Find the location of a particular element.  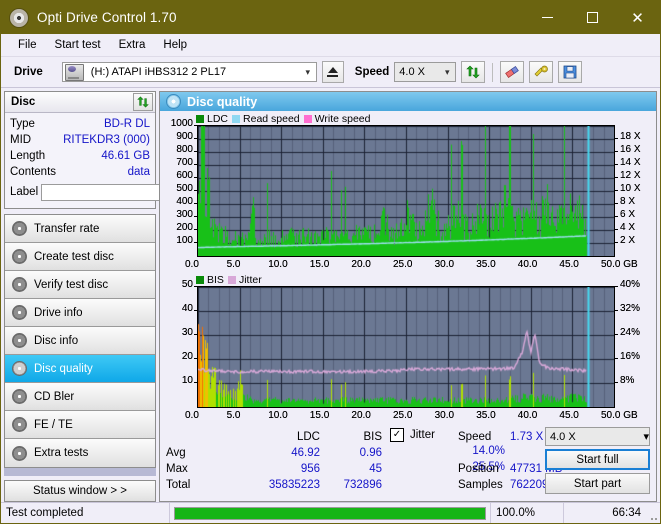

sidebar-item-verify-test-disc: Verify test disc is located at coordinates (80, 285).